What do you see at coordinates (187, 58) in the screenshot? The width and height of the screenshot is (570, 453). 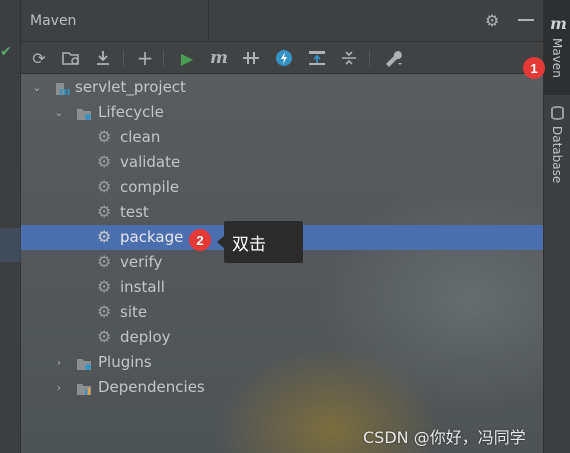 I see `run-icon: ▶` at bounding box center [187, 58].